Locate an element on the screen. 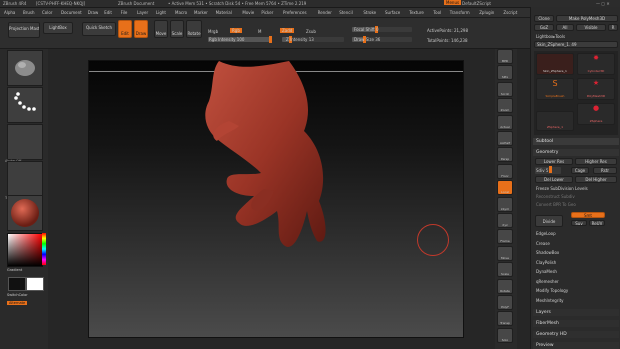 The width and height of the screenshot is (620, 349). section-fibermesh: FiberMesh is located at coordinates (576, 323).